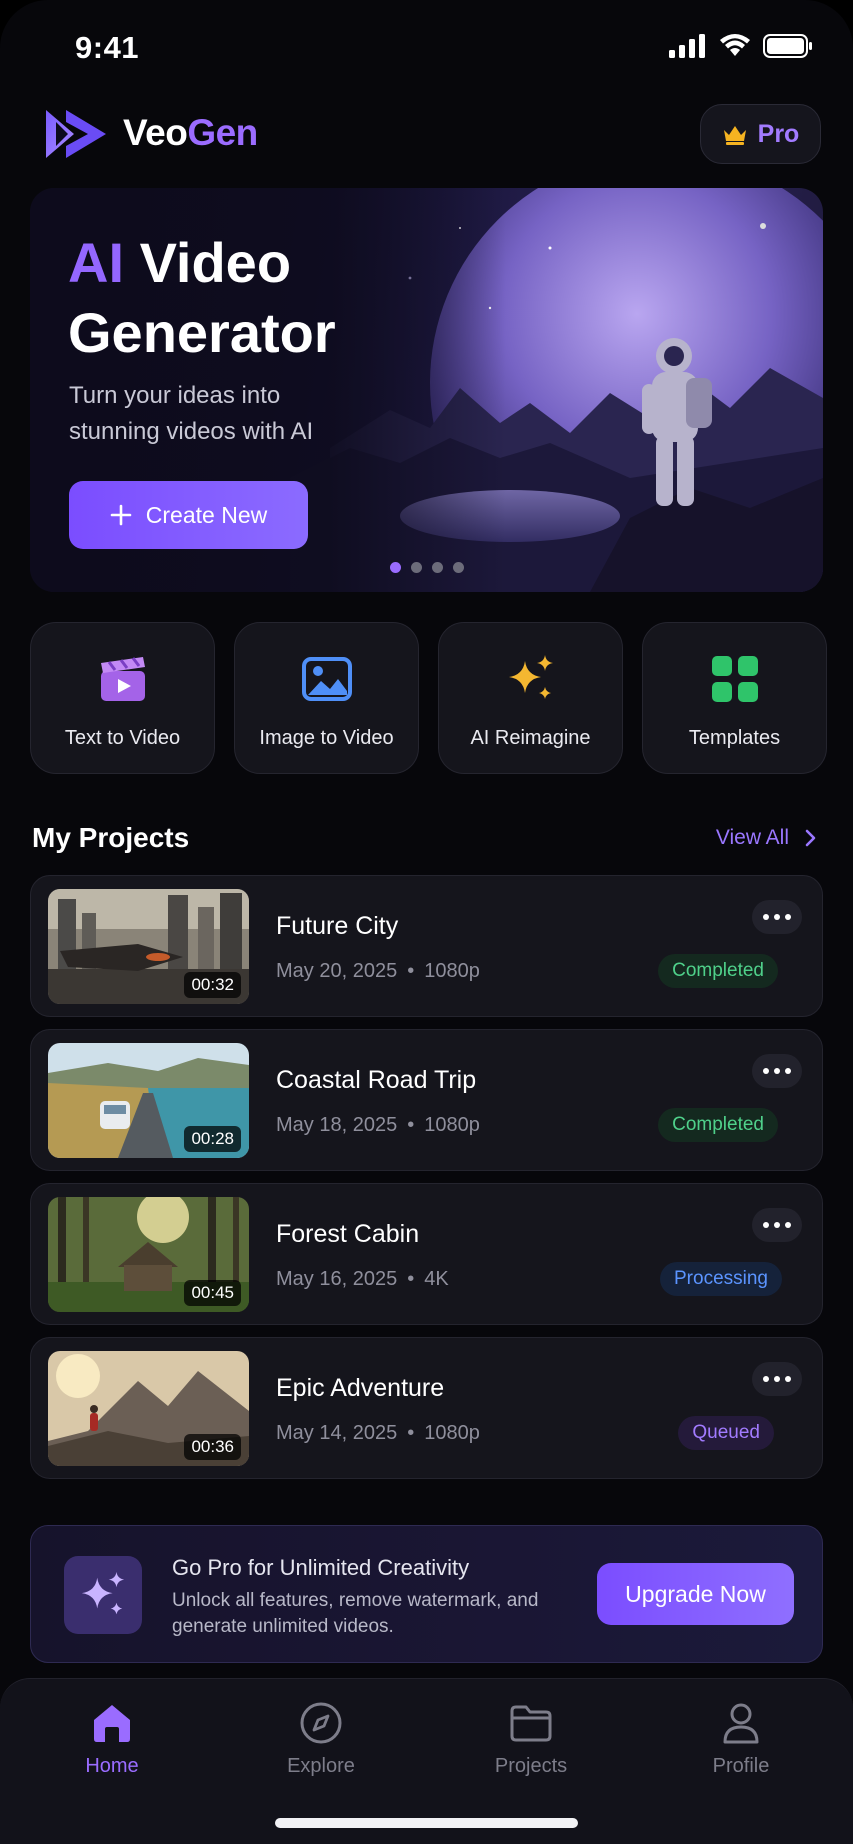 Image resolution: width=853 pixels, height=1844 pixels. I want to click on promo-title: Go Pro for Unlimited Creativity, so click(321, 1567).